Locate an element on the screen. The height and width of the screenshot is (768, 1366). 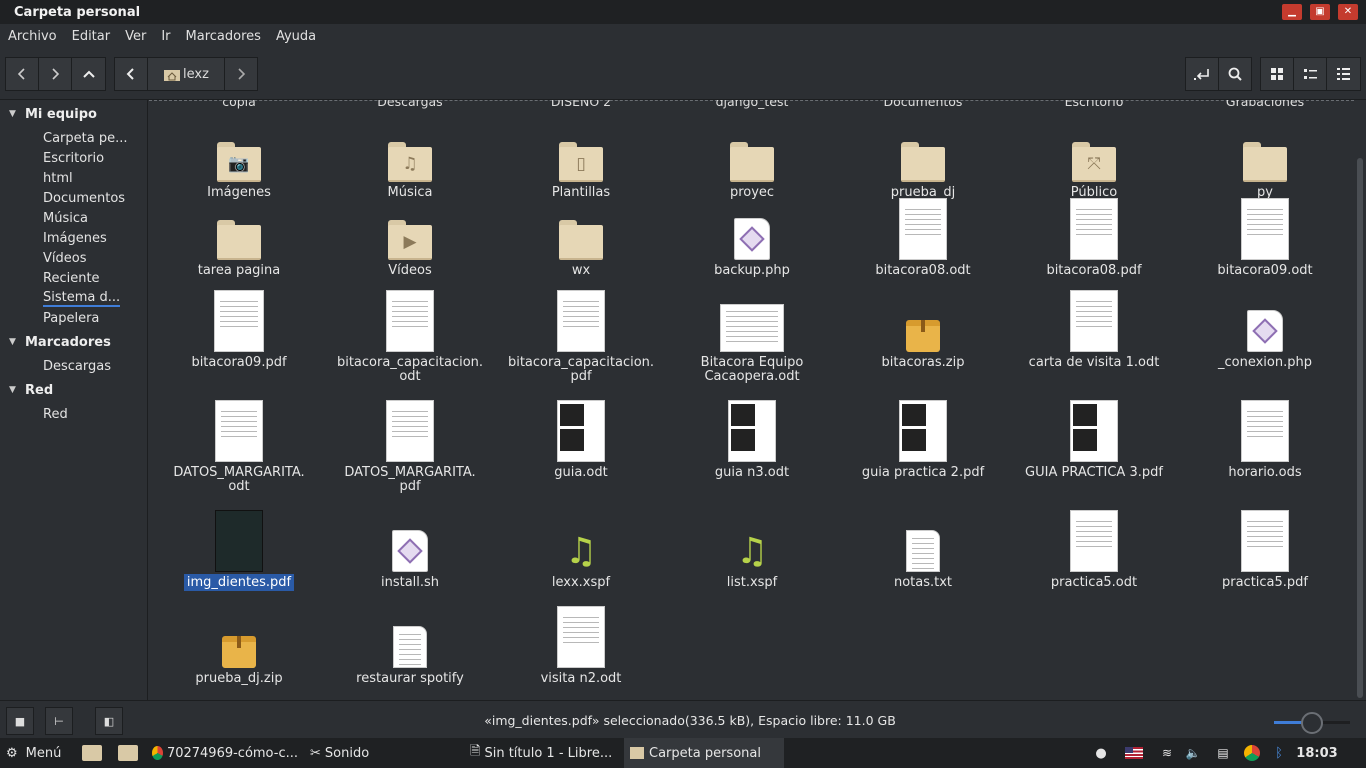
file-label-partial: DISEÑO 2 is located at coordinates (581, 104).